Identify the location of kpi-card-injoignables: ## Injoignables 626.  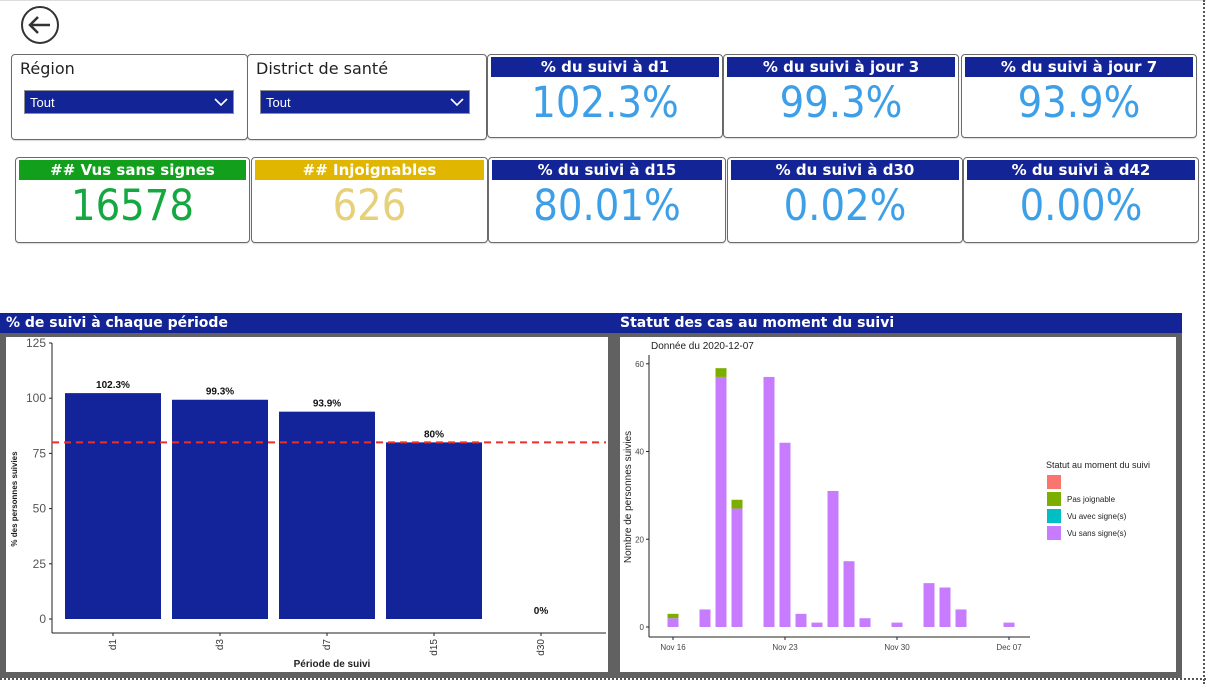
(369, 200).